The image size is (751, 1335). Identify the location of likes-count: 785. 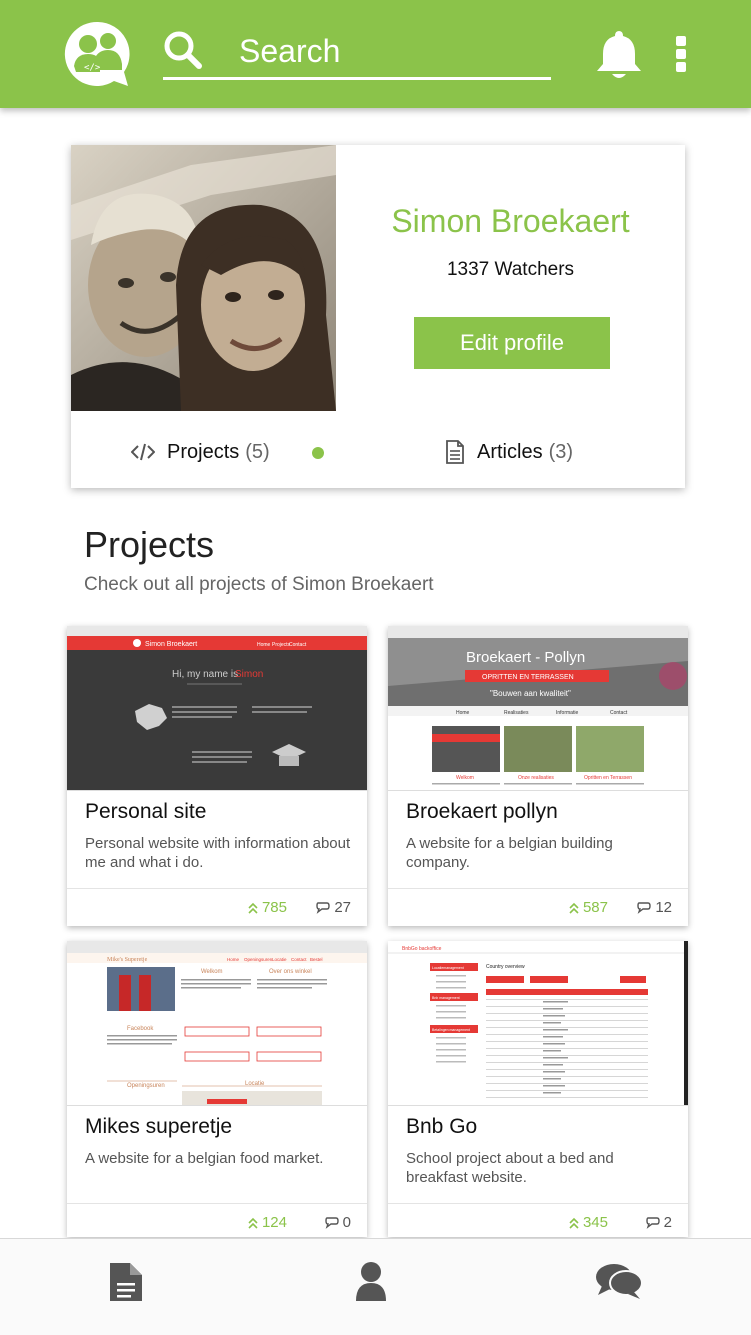
(274, 907).